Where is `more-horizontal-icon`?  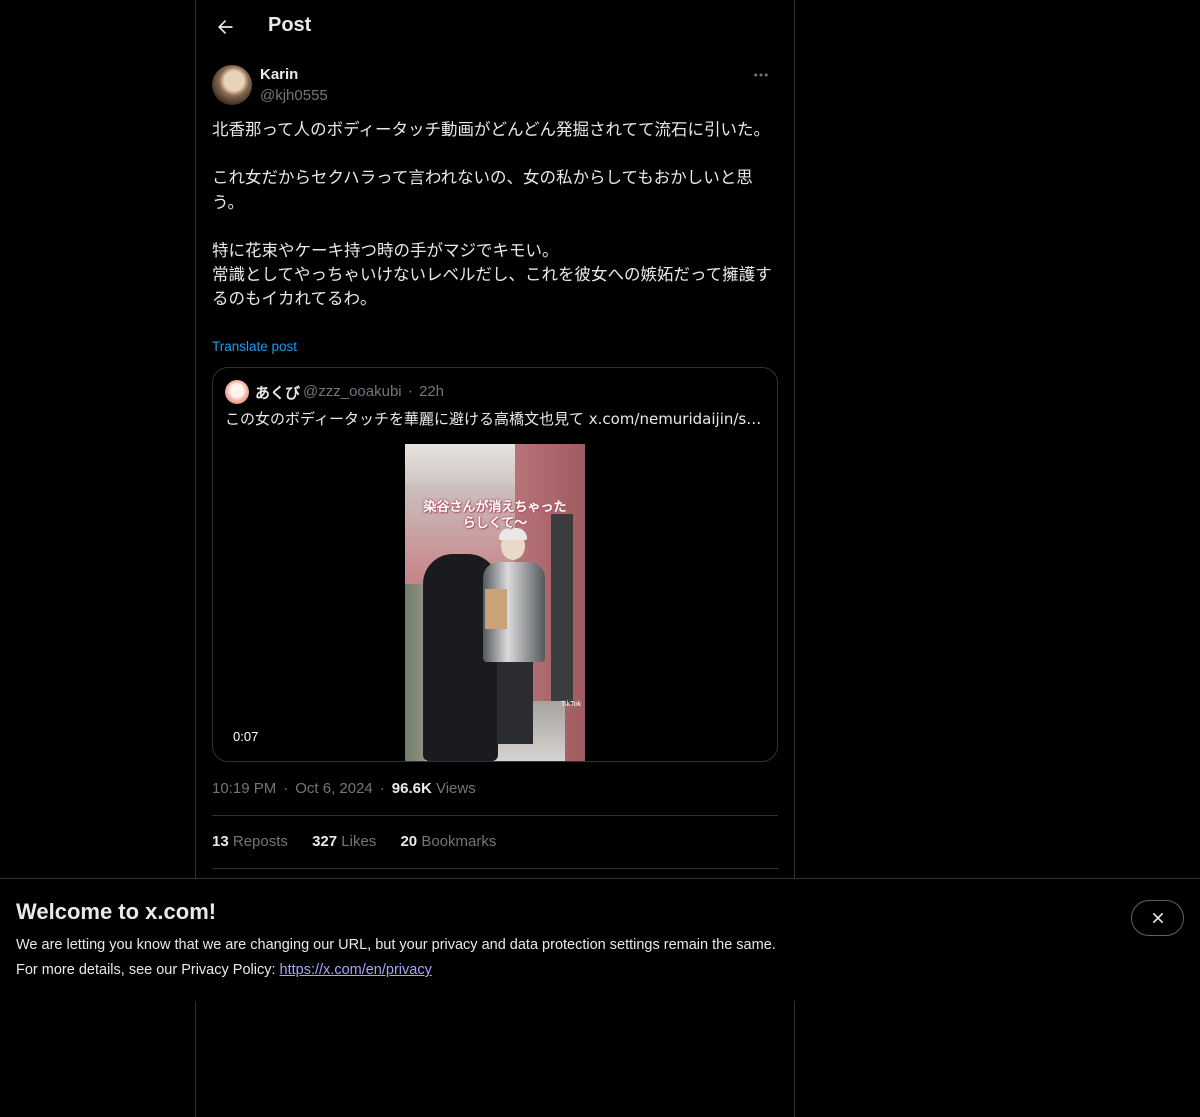 more-horizontal-icon is located at coordinates (761, 75).